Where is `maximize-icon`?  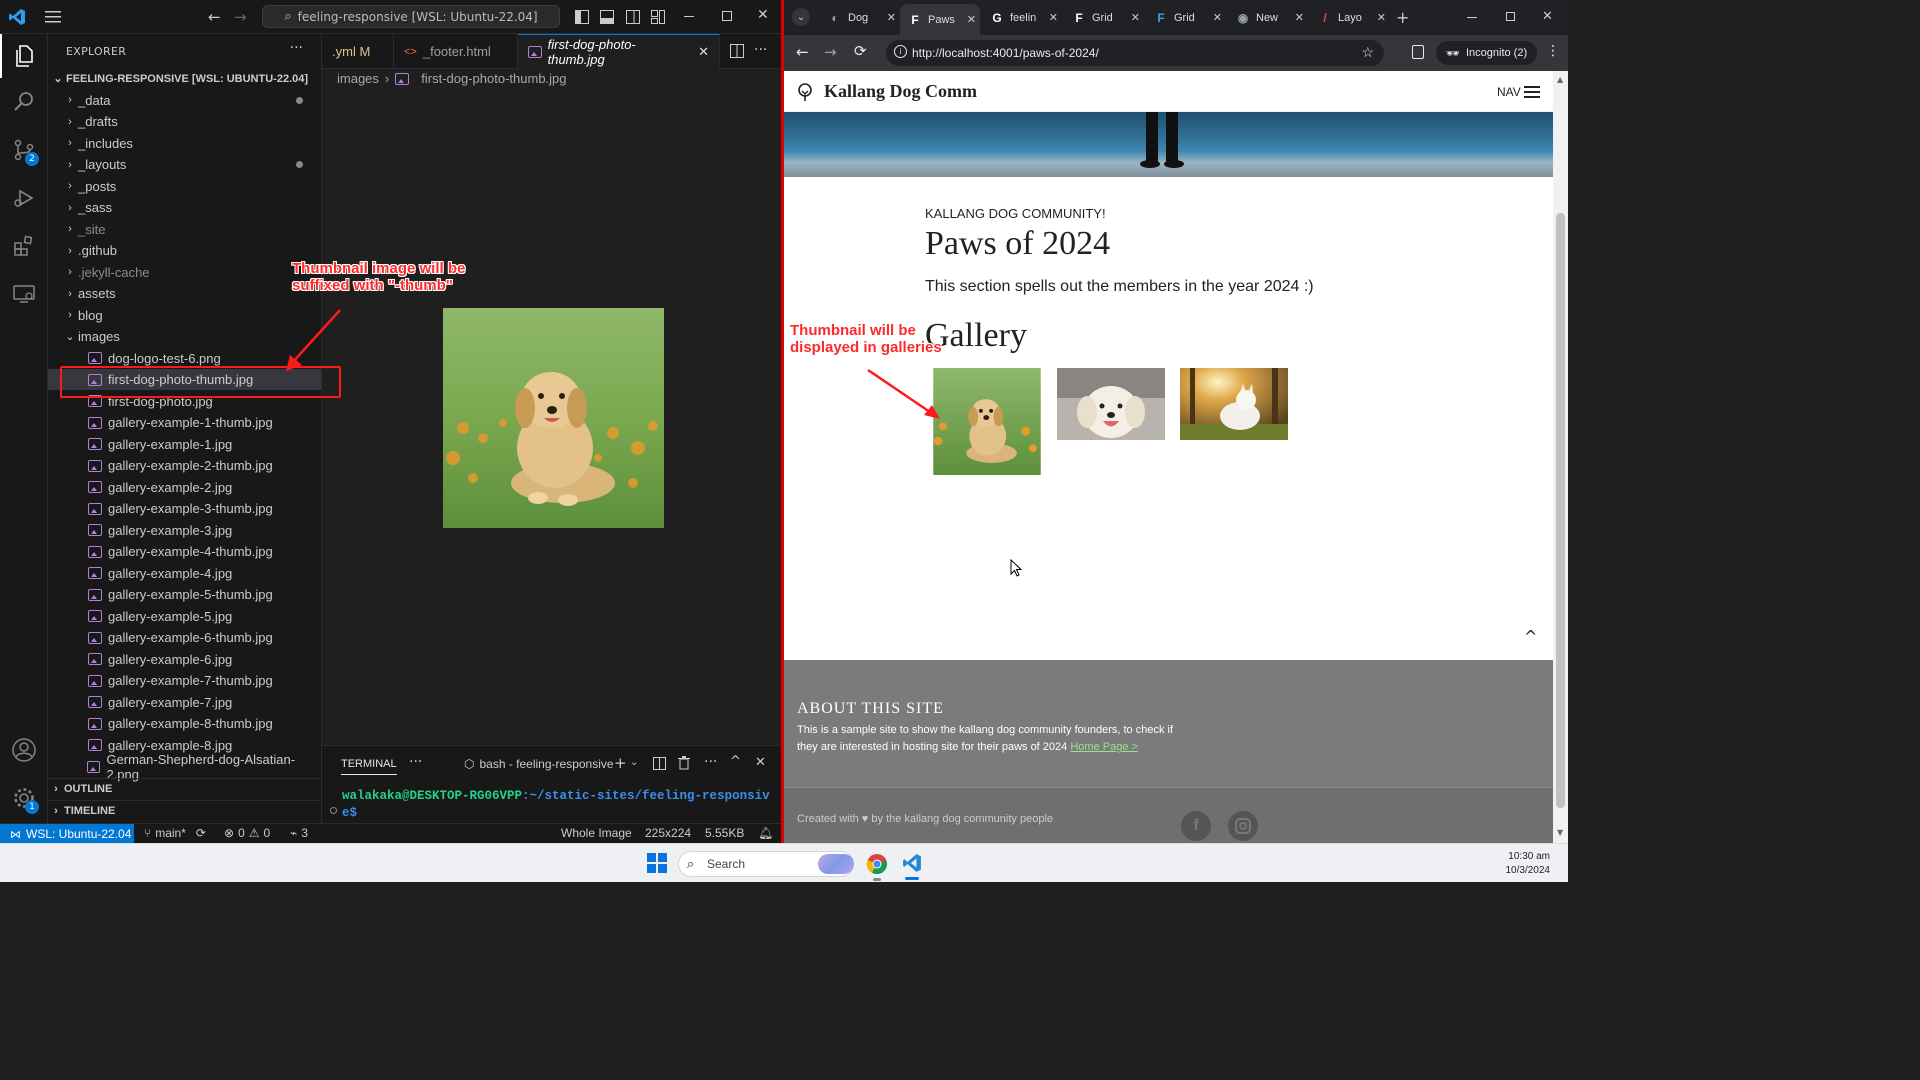
maximize-icon is located at coordinates (727, 16).